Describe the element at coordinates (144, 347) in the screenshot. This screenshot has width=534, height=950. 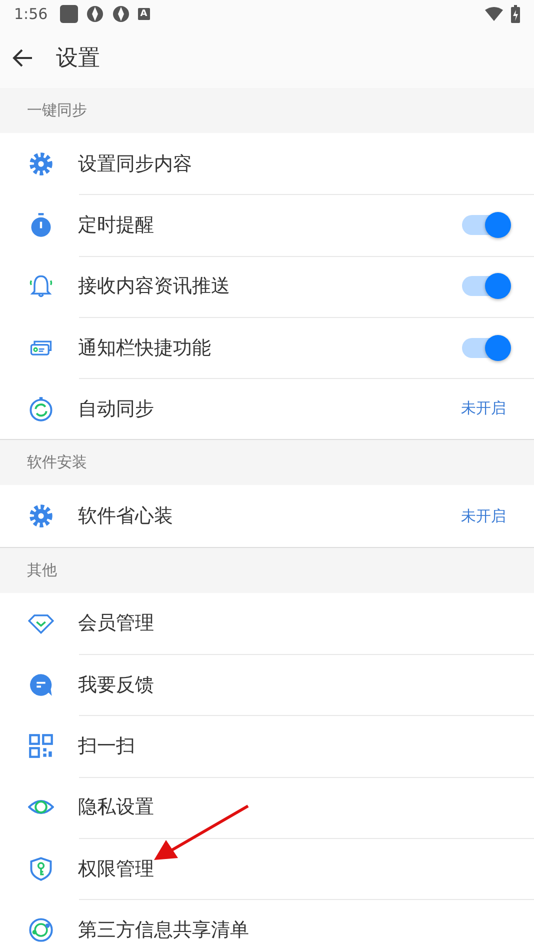
I see `settings-item: 通知栏快捷功能` at that location.